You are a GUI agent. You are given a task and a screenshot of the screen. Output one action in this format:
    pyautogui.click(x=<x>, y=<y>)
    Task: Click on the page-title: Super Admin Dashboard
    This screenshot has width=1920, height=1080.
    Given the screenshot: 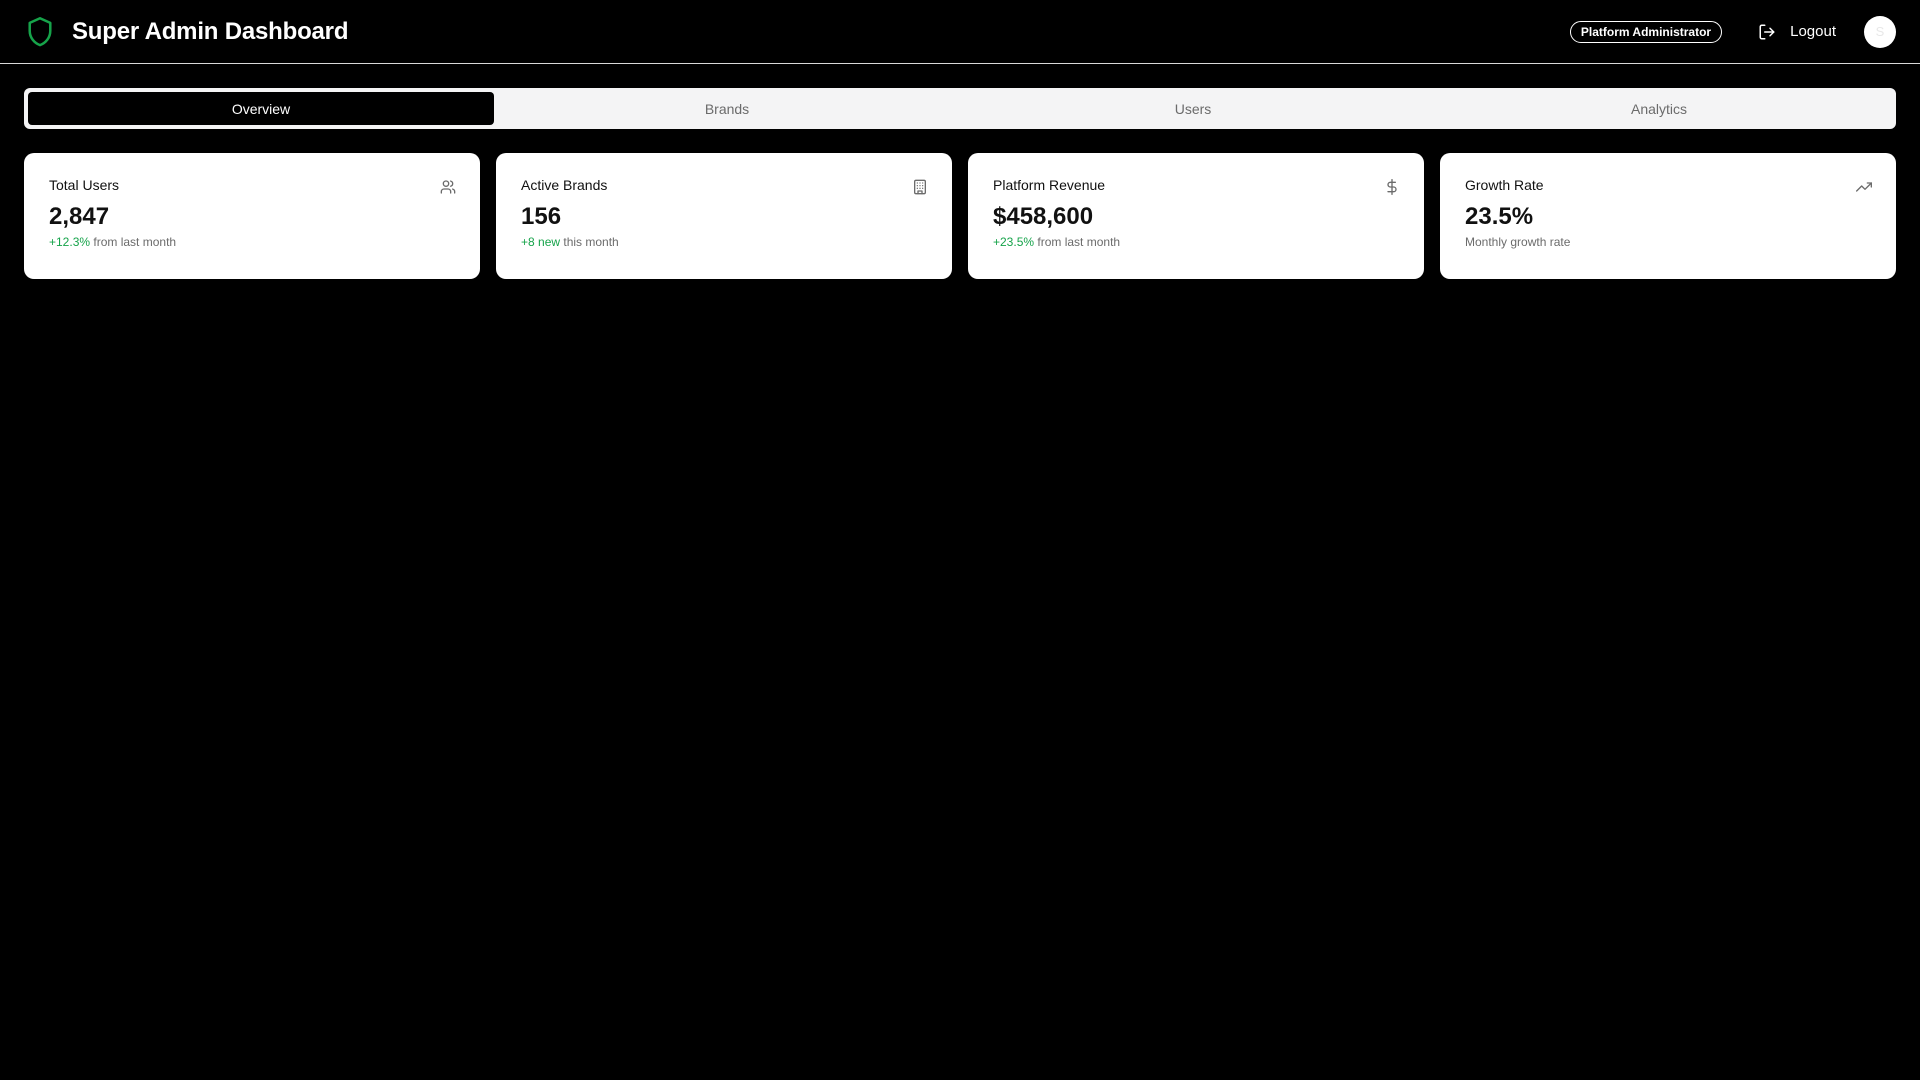 What is the action you would take?
    pyautogui.click(x=210, y=31)
    